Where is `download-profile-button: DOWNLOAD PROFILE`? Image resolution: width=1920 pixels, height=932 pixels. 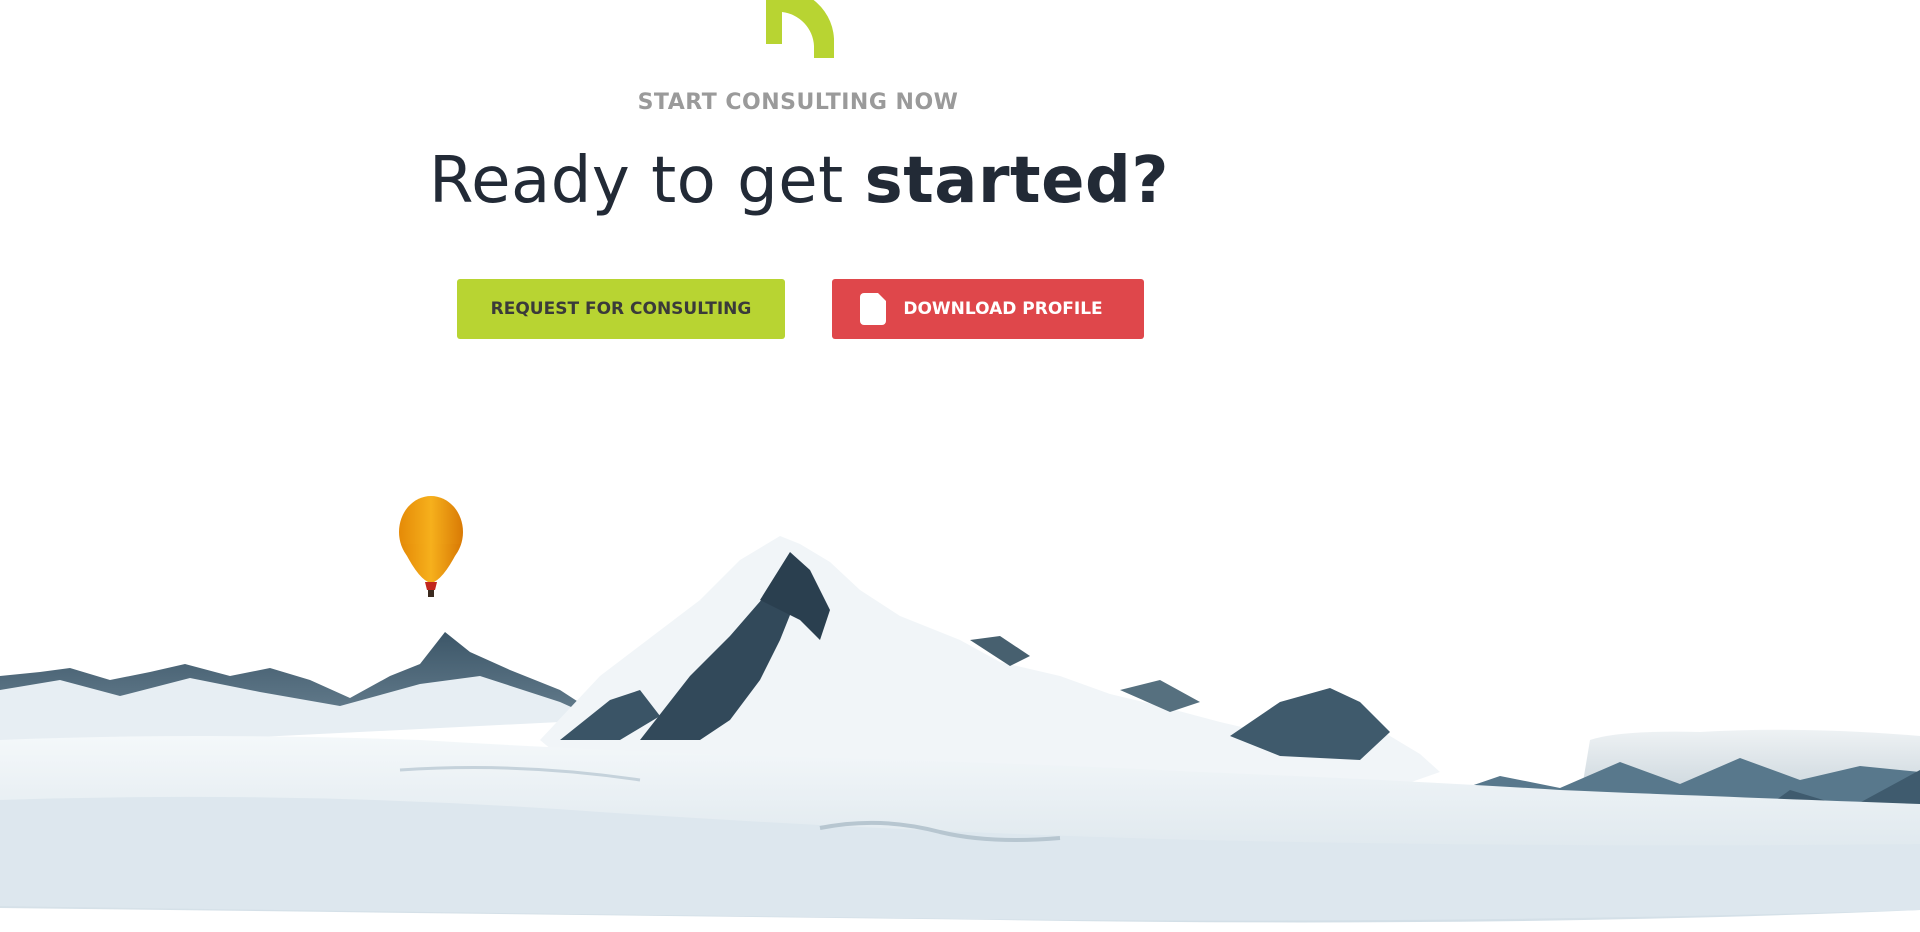
download-profile-button: DOWNLOAD PROFILE is located at coordinates (988, 309).